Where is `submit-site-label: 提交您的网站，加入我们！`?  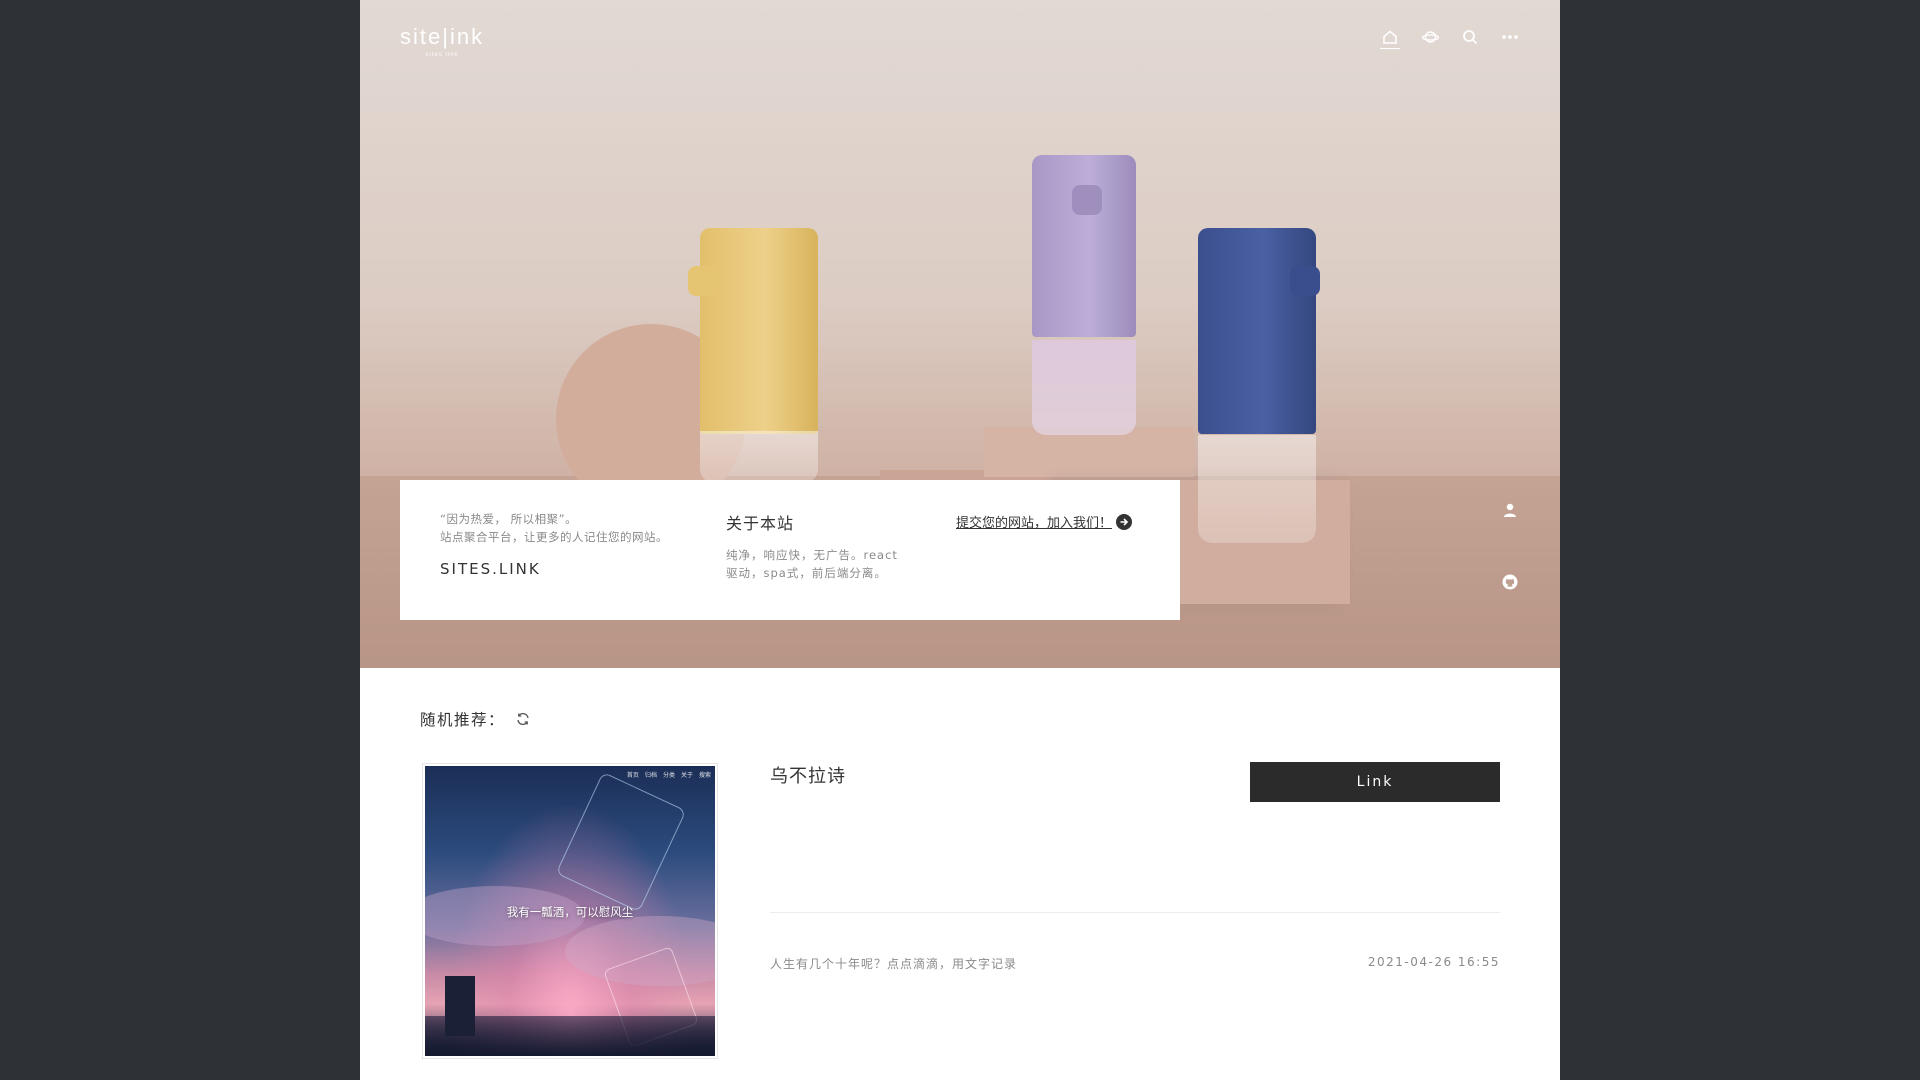 submit-site-label: 提交您的网站，加入我们！ is located at coordinates (1034, 521).